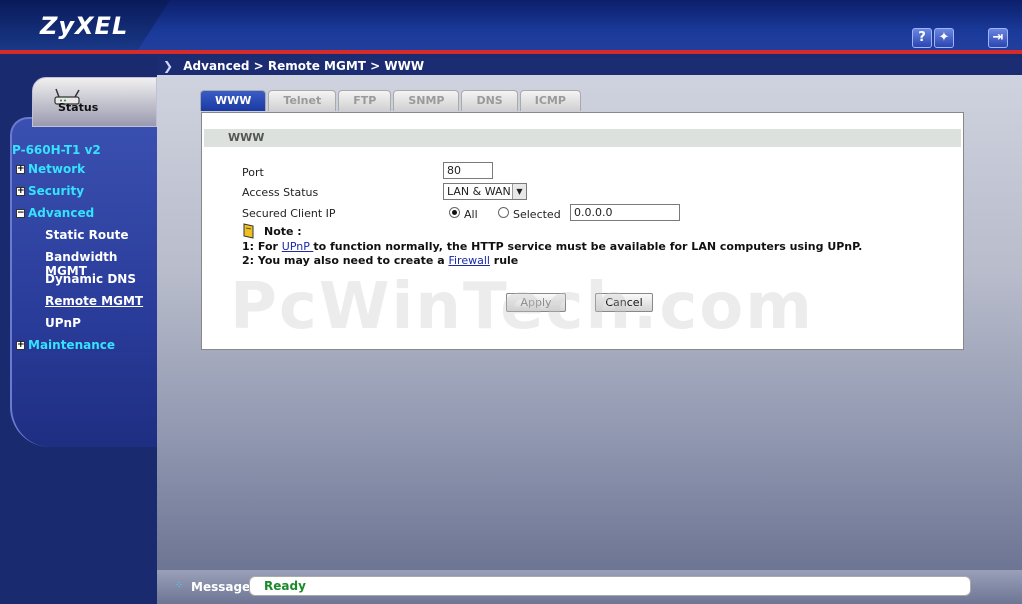  I want to click on sidebar-subitem-static-route: Static Route, so click(87, 235).